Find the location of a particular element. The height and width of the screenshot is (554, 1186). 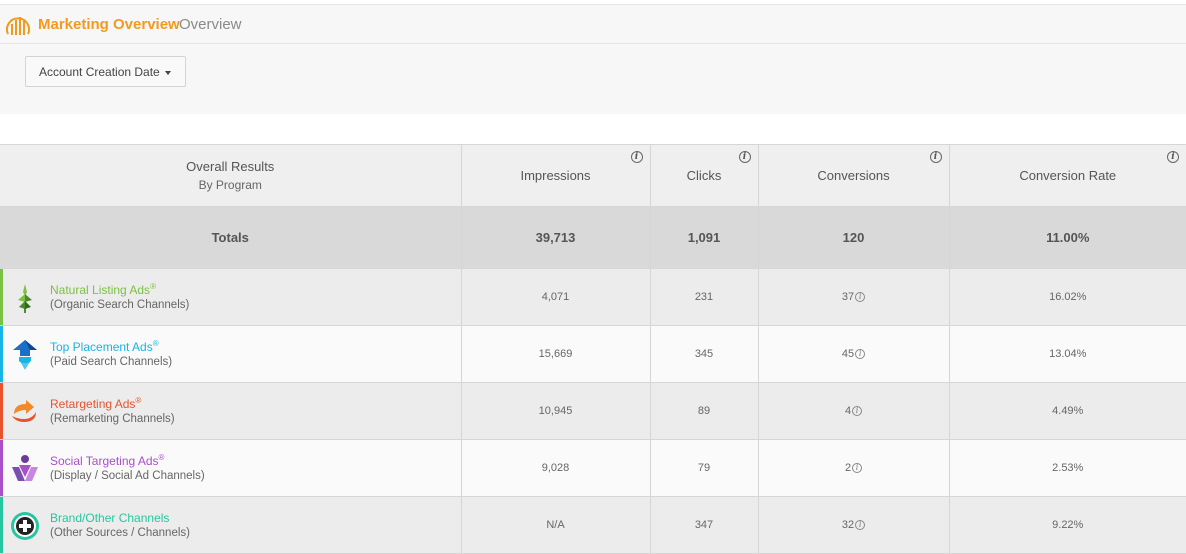

program-description: (Paid Search Channels) is located at coordinates (111, 362).